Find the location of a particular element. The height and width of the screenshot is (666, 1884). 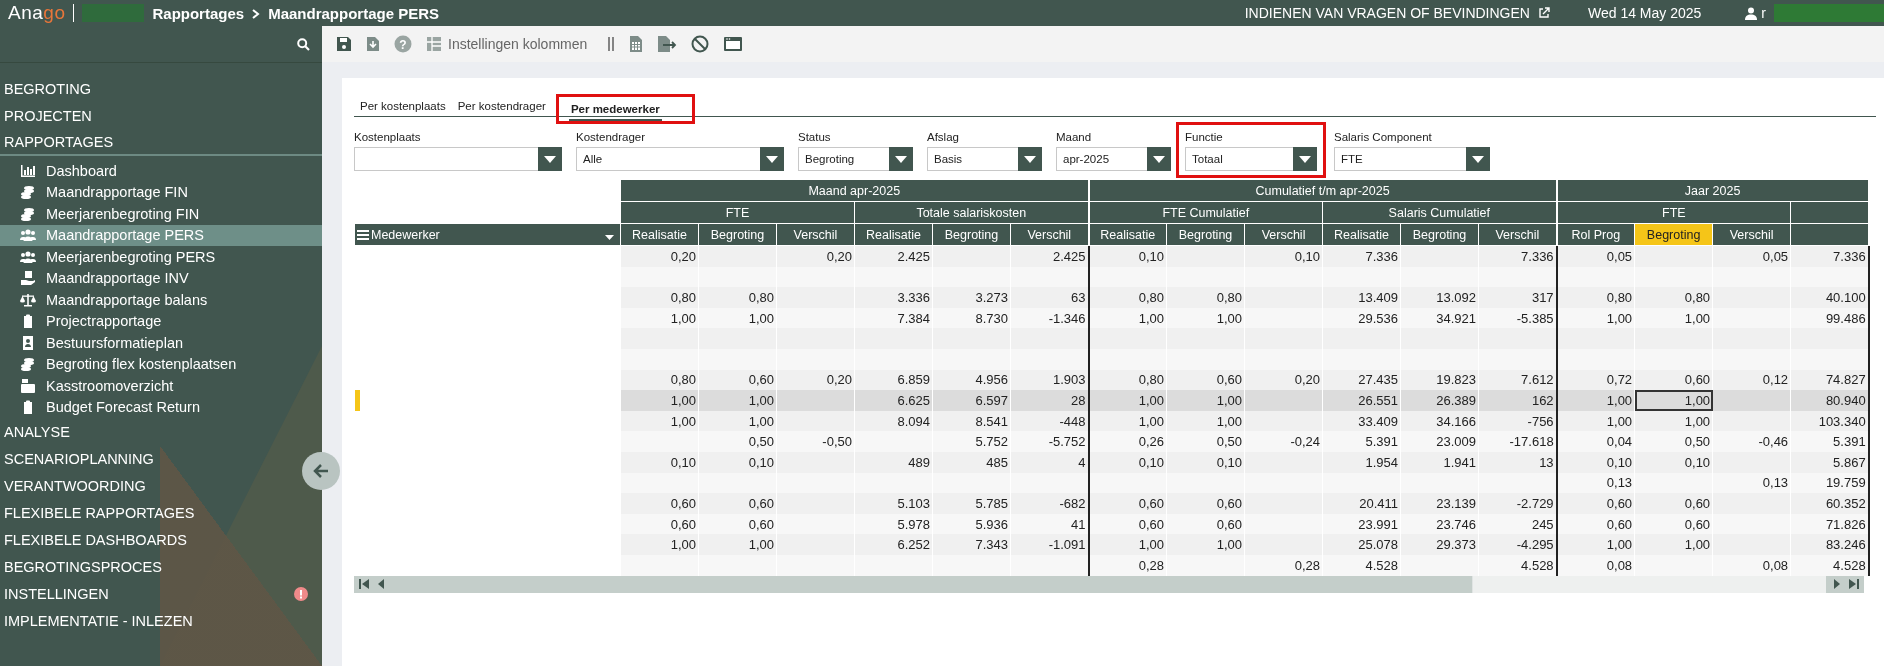

table-cell: 5.752 is located at coordinates (971, 441).